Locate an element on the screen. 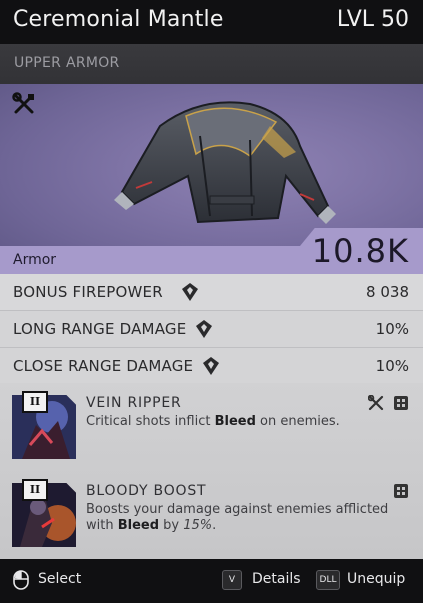  item-level: LVL 50 is located at coordinates (372, 19).